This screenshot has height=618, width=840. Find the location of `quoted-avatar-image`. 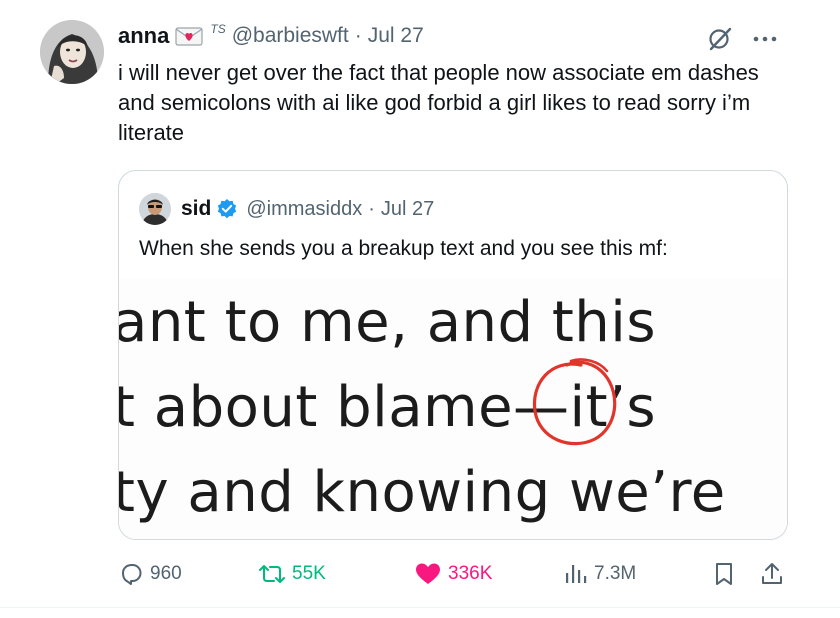

quoted-avatar-image is located at coordinates (155, 209).